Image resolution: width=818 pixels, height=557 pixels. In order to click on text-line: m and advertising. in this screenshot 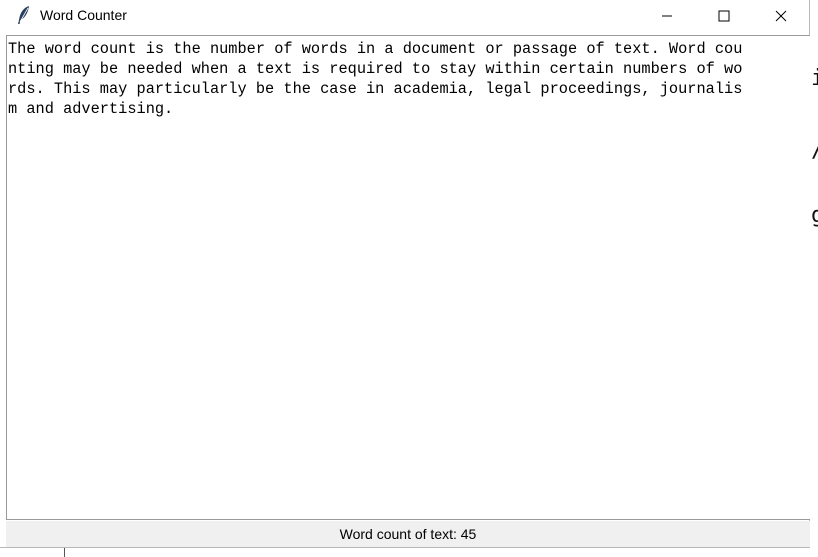, I will do `click(91, 109)`.